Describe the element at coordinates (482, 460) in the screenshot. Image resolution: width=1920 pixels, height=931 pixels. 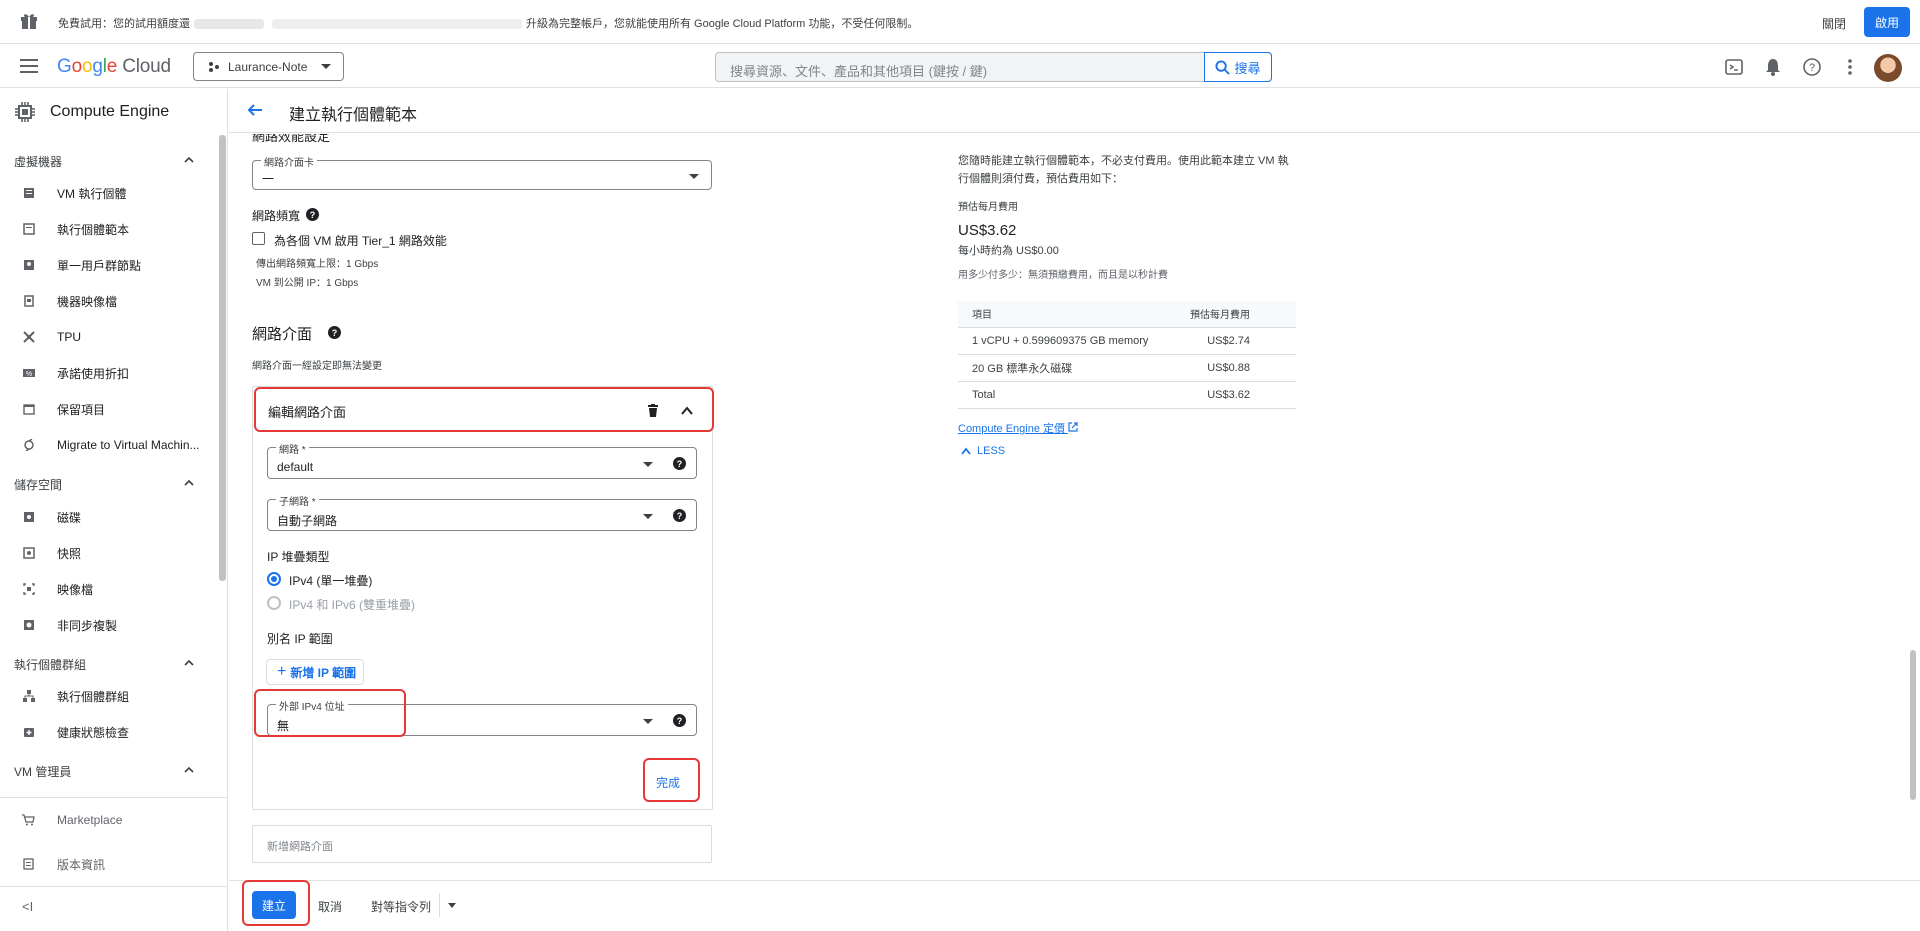
I see `network-select: 網路 * default ?` at that location.